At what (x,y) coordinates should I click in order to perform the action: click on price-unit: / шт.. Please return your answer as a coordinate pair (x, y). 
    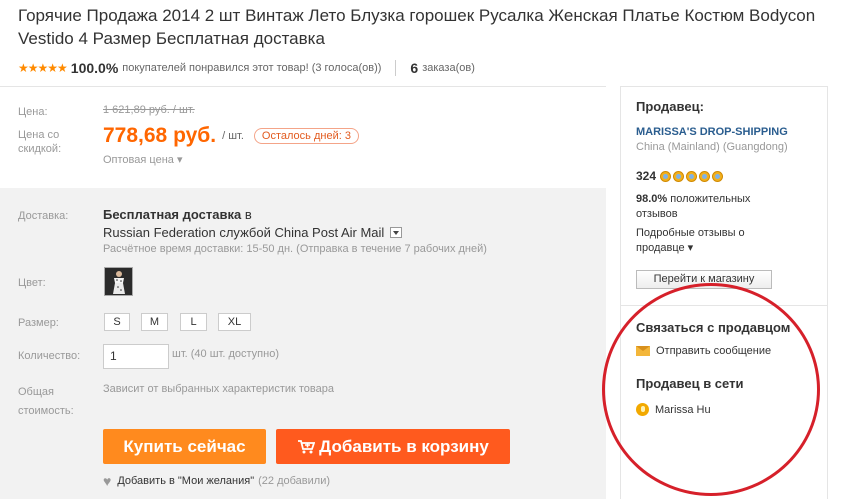
    Looking at the image, I should click on (233, 136).